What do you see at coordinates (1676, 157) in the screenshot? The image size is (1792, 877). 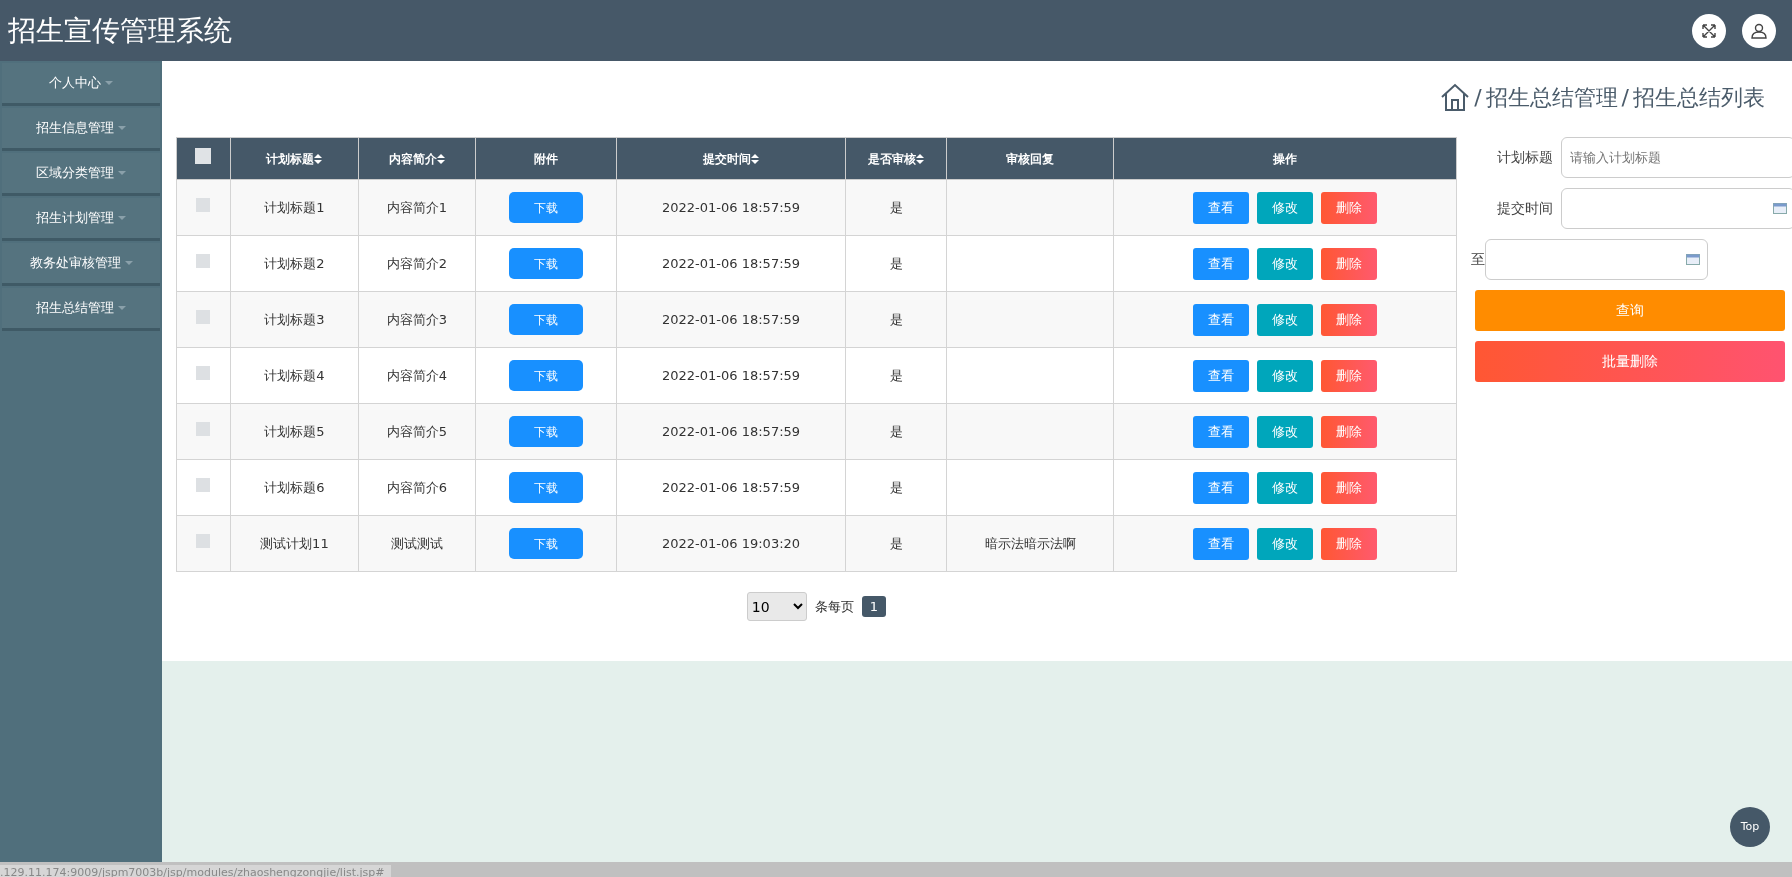 I see `input-field: 请输入计划标题` at bounding box center [1676, 157].